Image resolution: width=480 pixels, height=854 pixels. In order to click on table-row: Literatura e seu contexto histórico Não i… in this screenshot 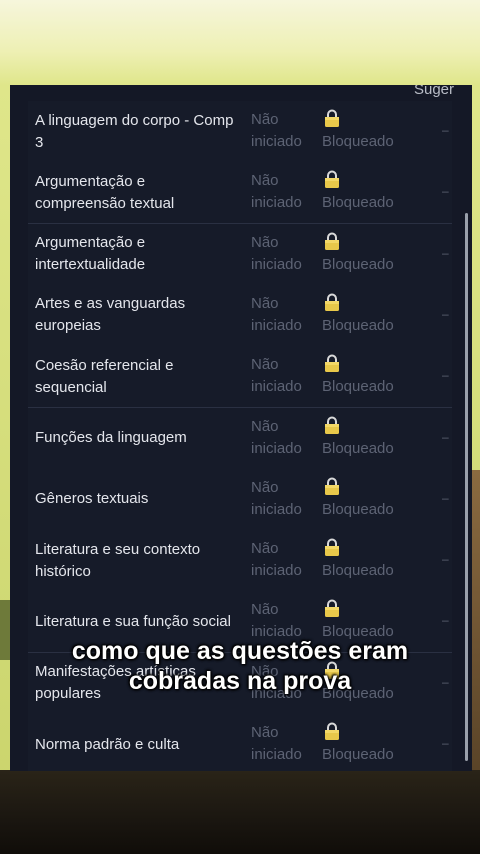, I will do `click(240, 561)`.